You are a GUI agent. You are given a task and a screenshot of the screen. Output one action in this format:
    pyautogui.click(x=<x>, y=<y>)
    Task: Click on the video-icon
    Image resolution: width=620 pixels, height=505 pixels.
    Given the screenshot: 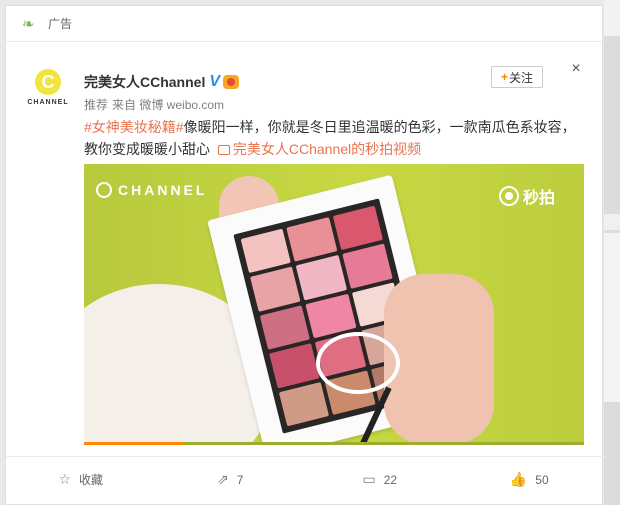 What is the action you would take?
    pyautogui.click(x=223, y=150)
    